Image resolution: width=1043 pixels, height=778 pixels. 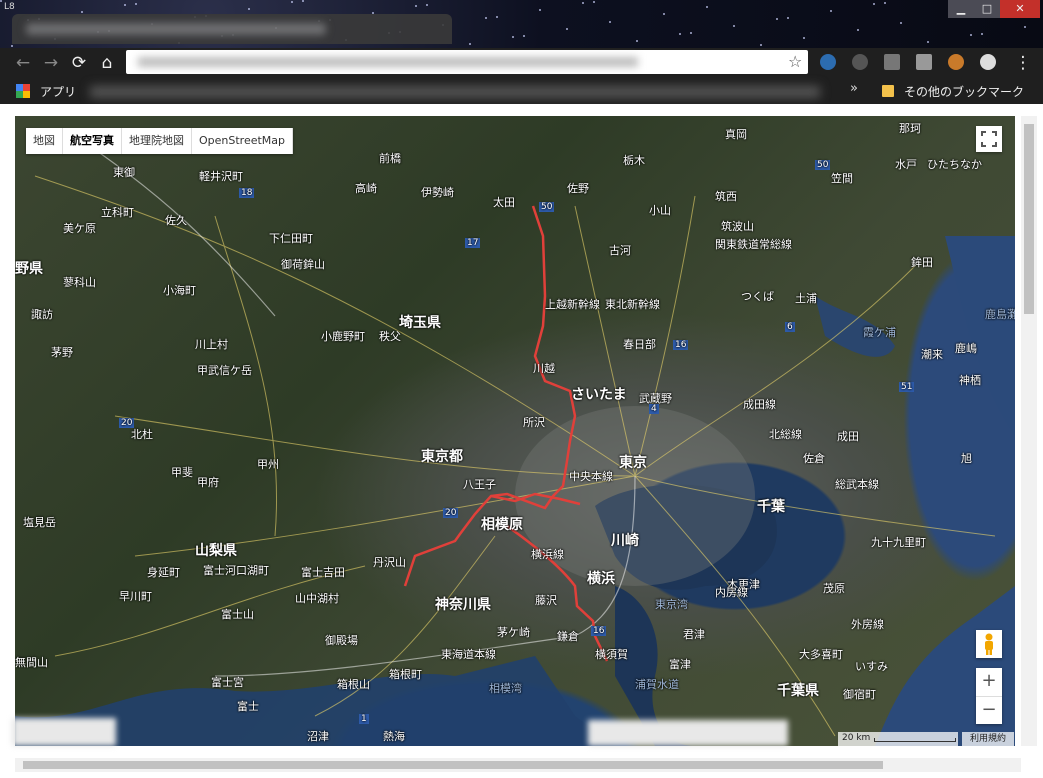 I want to click on map-label-rail: 関東鉄道常総線, so click(x=753, y=244).